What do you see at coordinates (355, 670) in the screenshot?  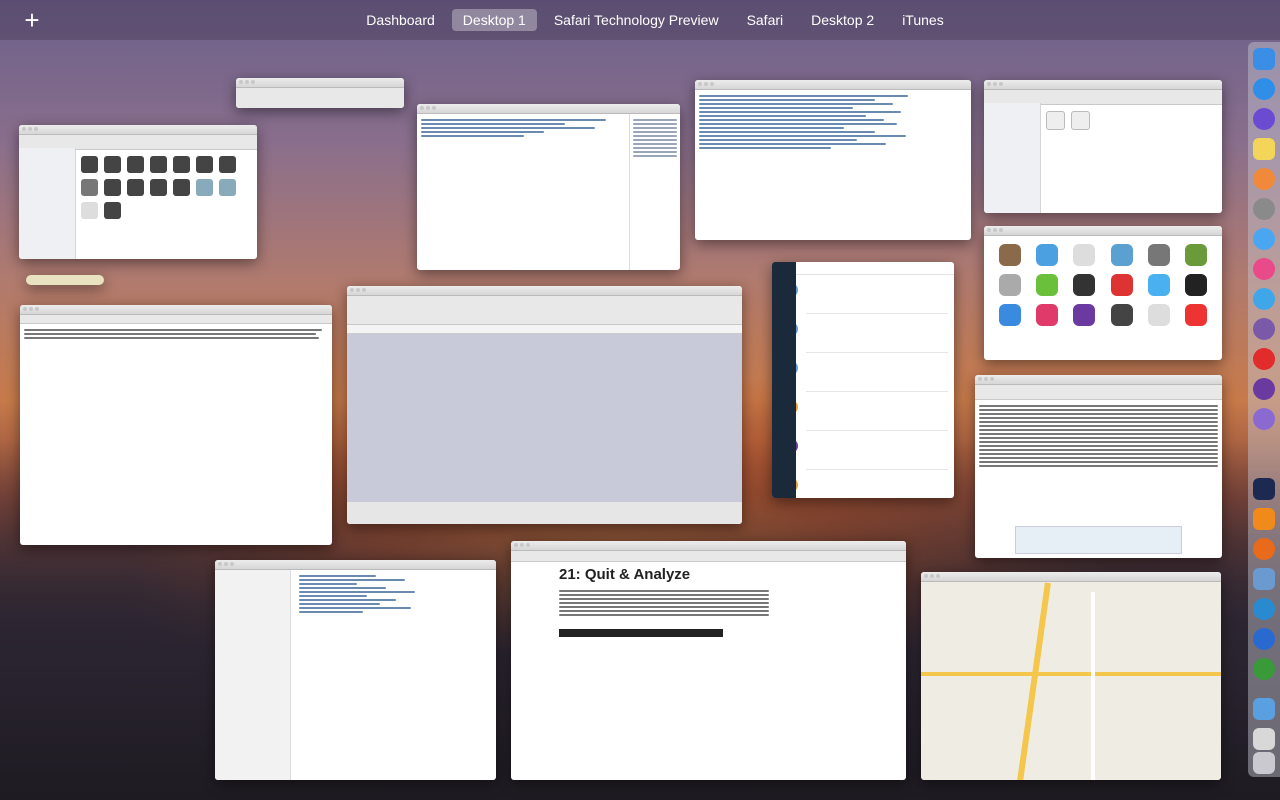 I see `window-code-editor` at bounding box center [355, 670].